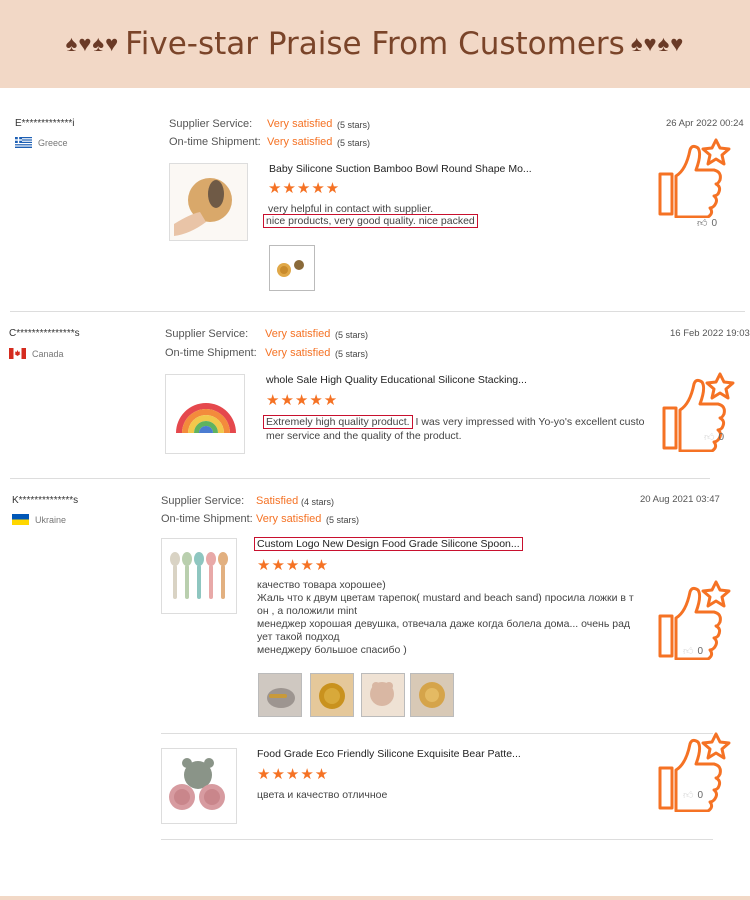  I want to click on comment-line-1: качество товара хорошее), so click(321, 585).